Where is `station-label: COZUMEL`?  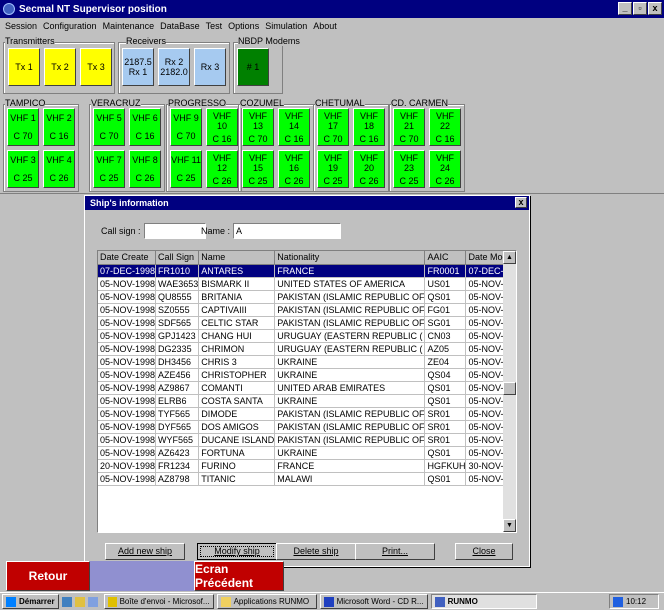 station-label: COZUMEL is located at coordinates (262, 103).